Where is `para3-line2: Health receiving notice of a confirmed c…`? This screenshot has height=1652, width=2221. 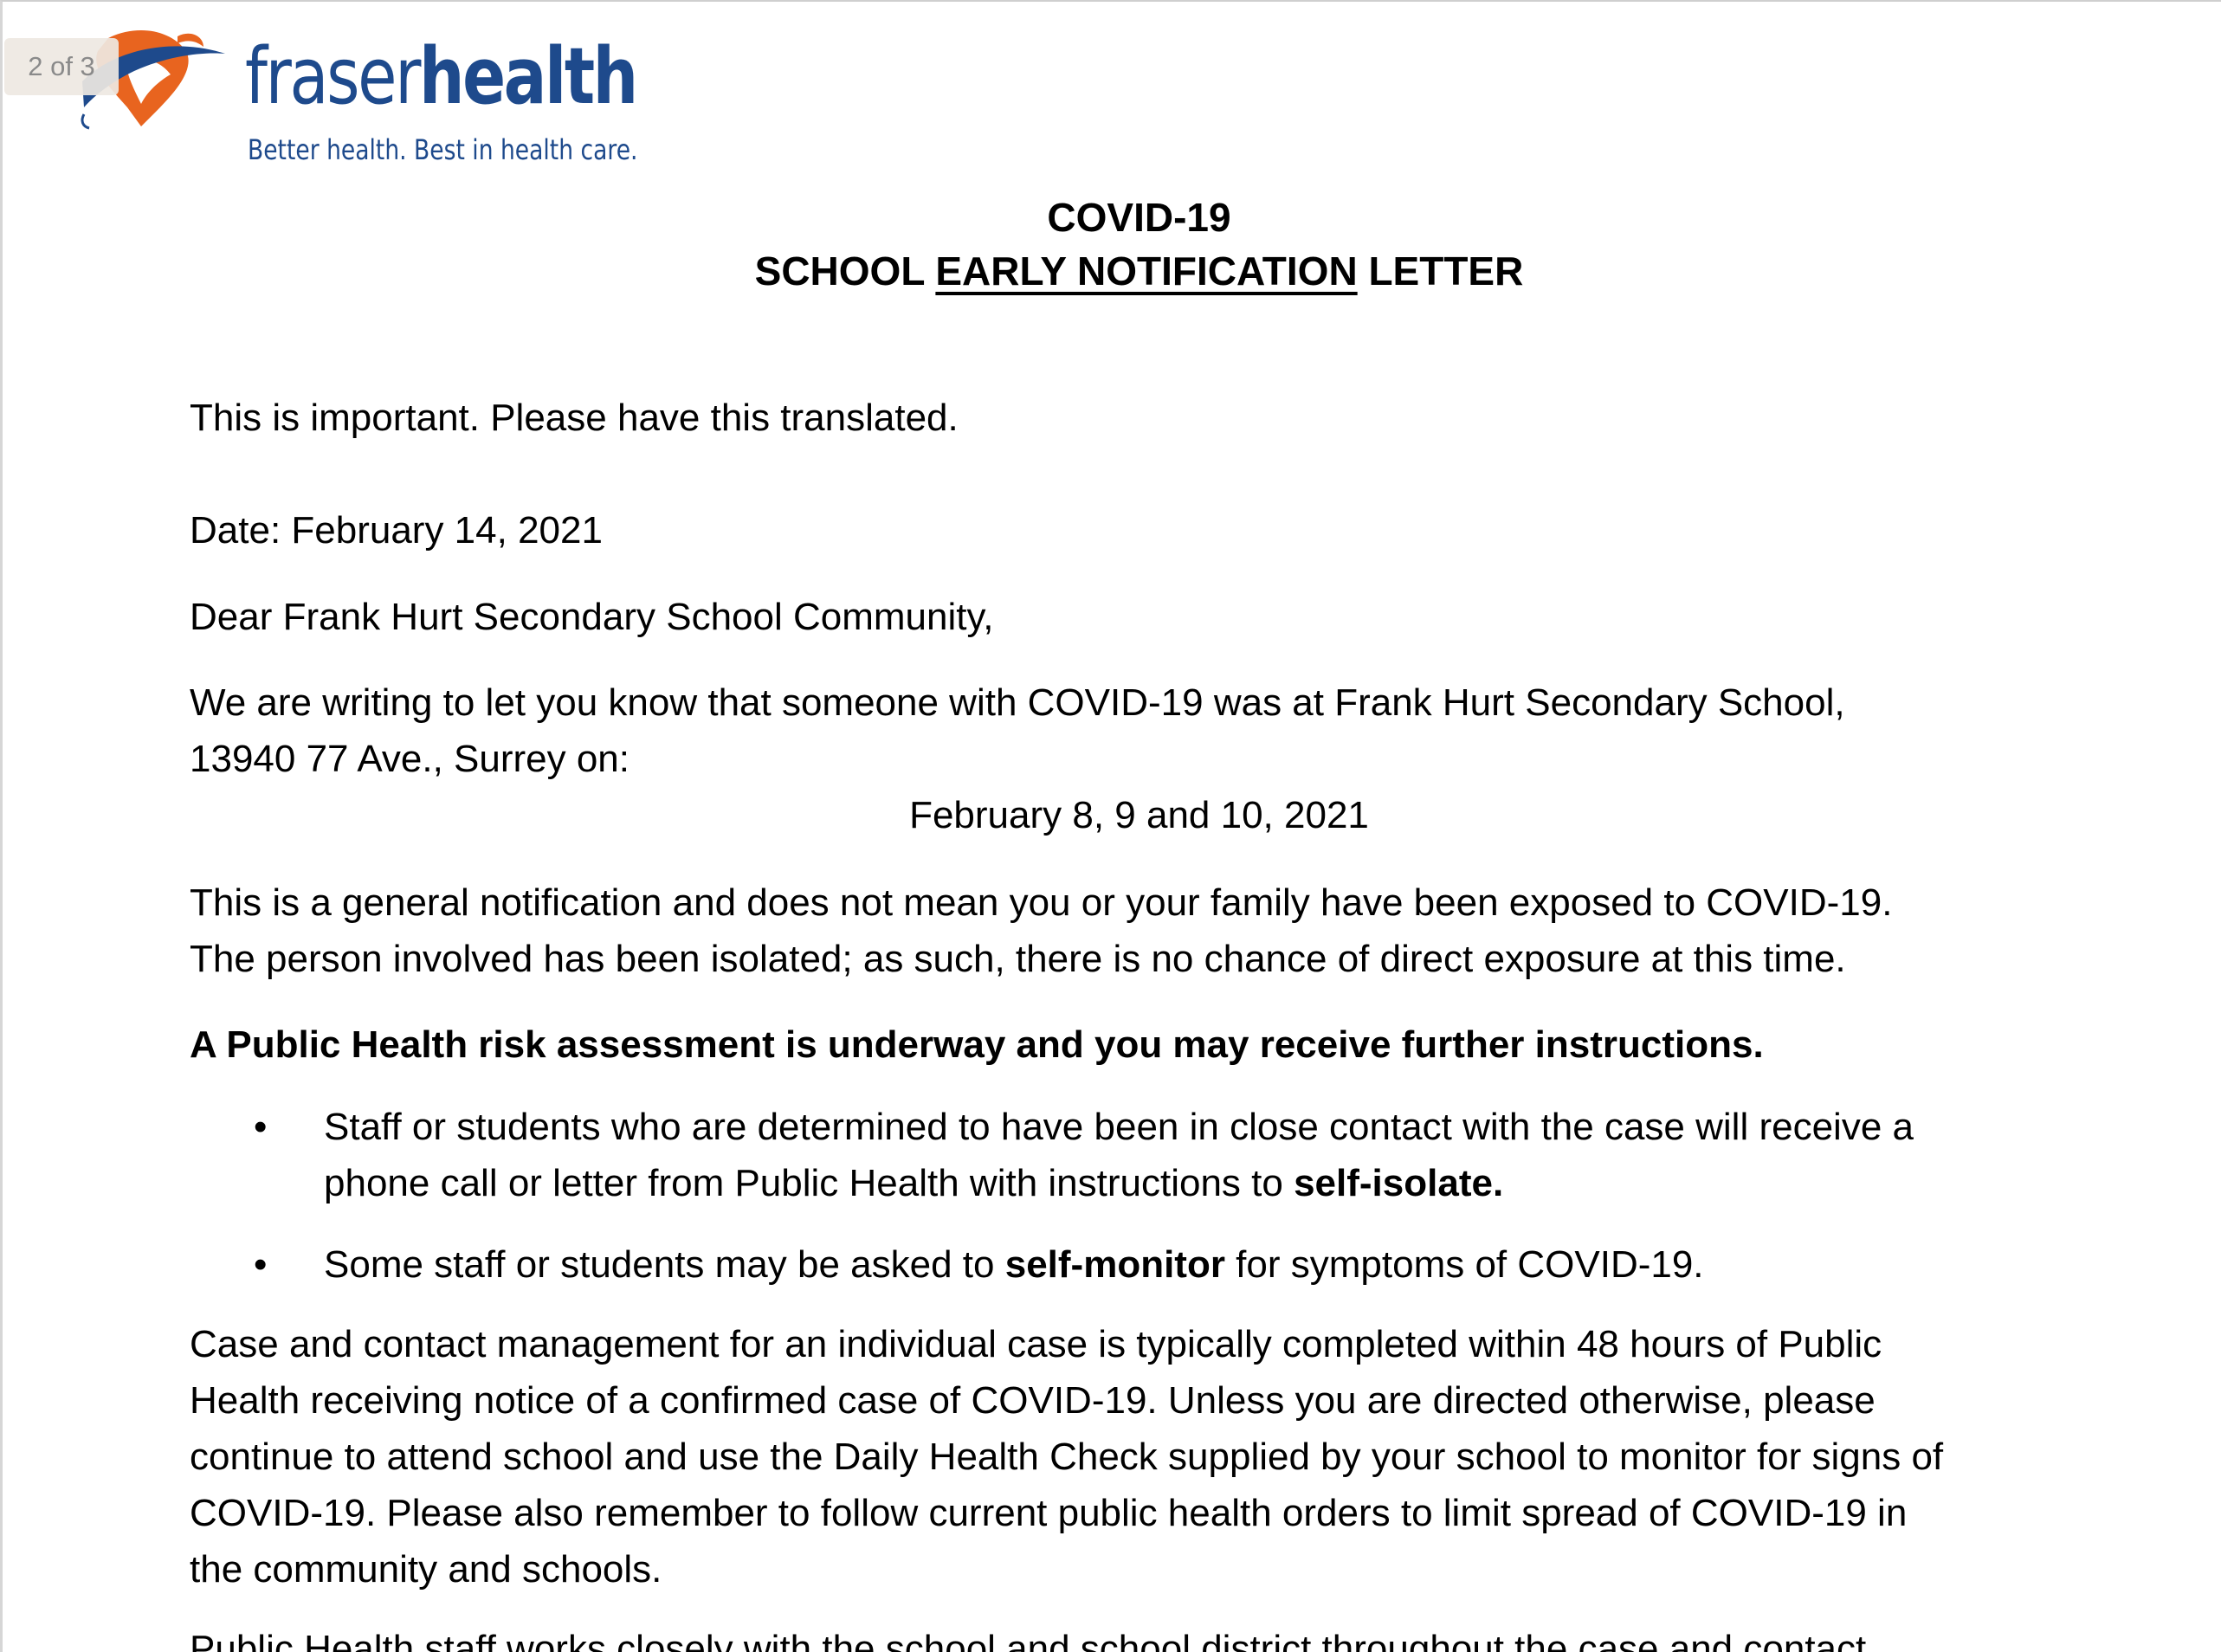 para3-line2: Health receiving notice of a confirmed c… is located at coordinates (1033, 1400).